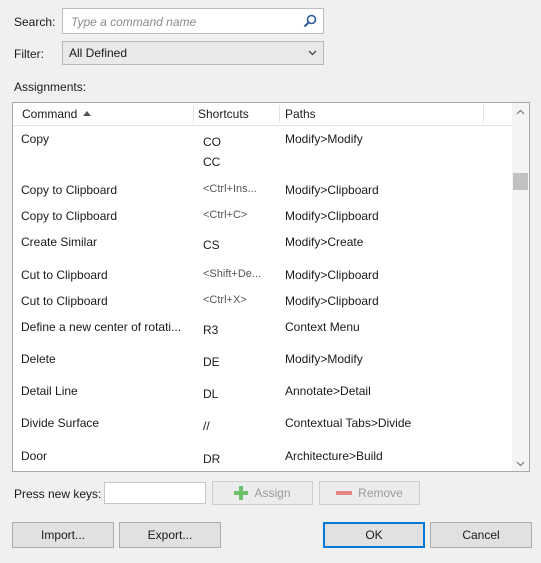 The width and height of the screenshot is (541, 563). I want to click on shortcut-cell: <Ctrl+C>, so click(225, 215).